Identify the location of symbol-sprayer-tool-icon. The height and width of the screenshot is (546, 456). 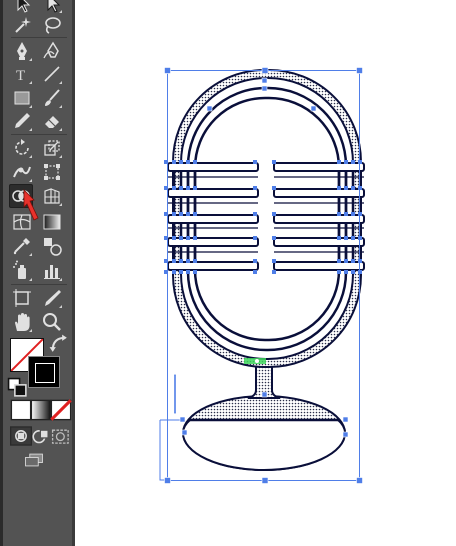
(22, 271).